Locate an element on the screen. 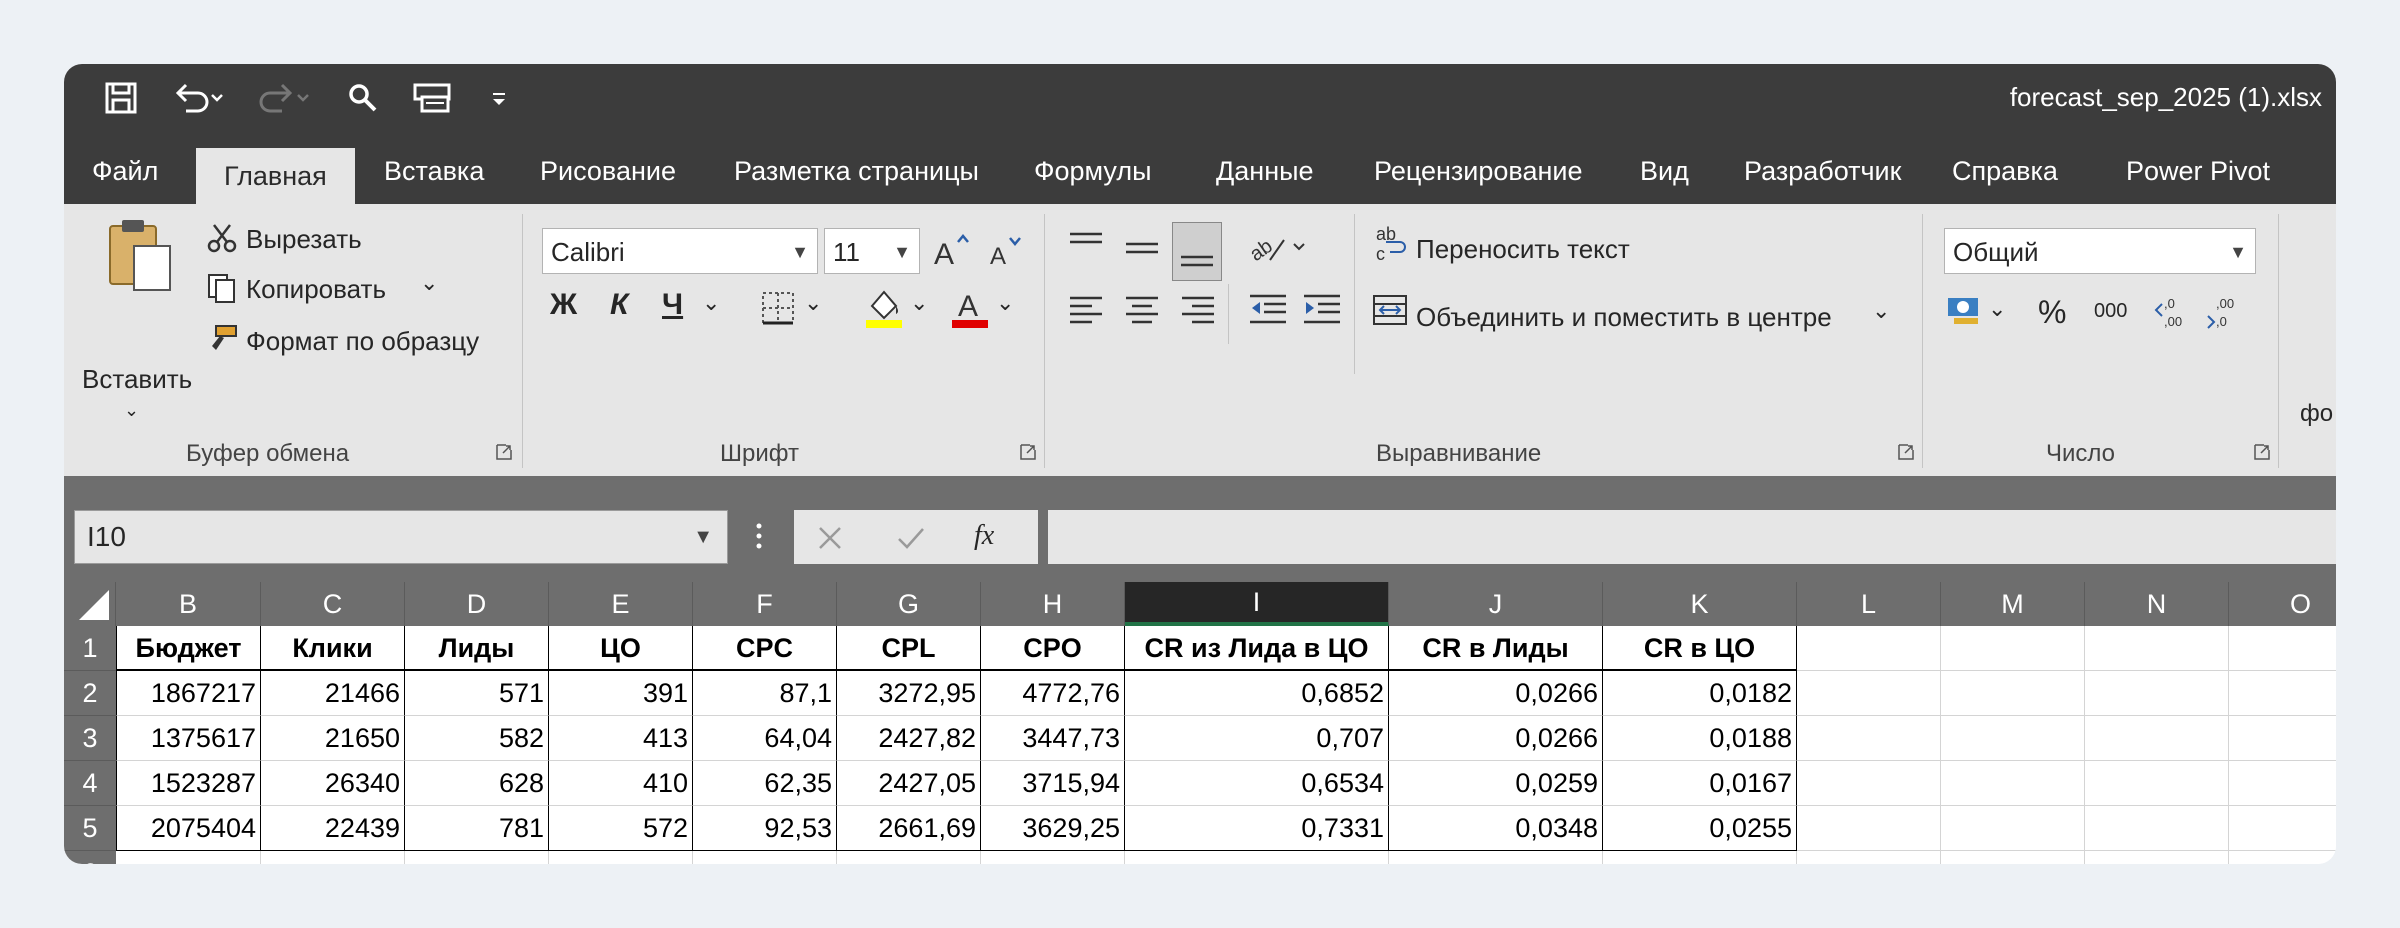  align-top-icon is located at coordinates (1086, 247).